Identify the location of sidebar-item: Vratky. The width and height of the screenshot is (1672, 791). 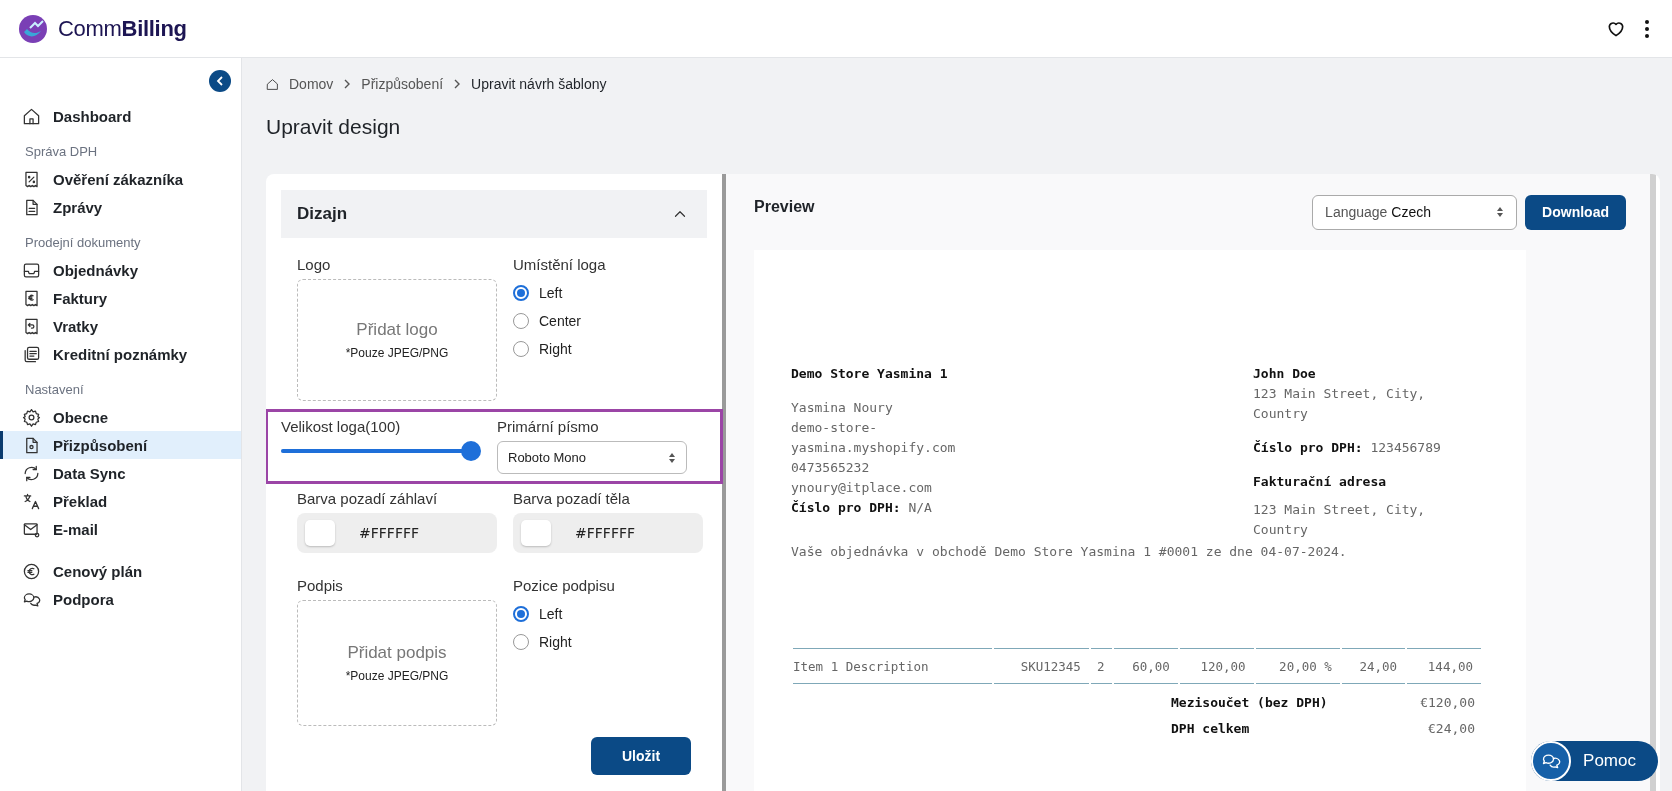
(120, 326).